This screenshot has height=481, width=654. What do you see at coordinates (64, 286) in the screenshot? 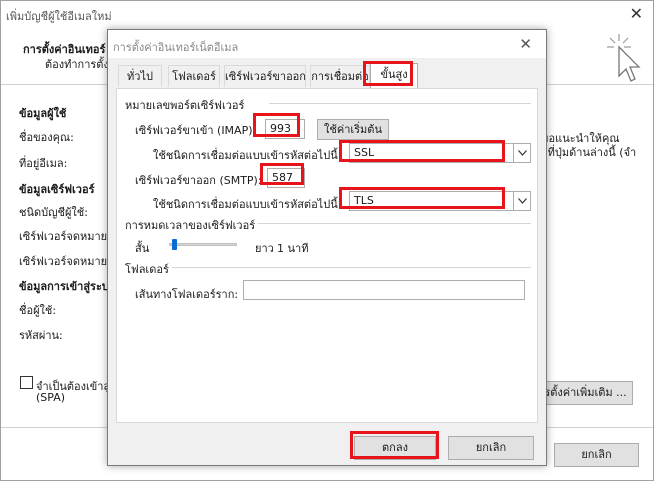
I see `logon-info-heading: ข้อมูลการเข้าสู่ระบ` at bounding box center [64, 286].